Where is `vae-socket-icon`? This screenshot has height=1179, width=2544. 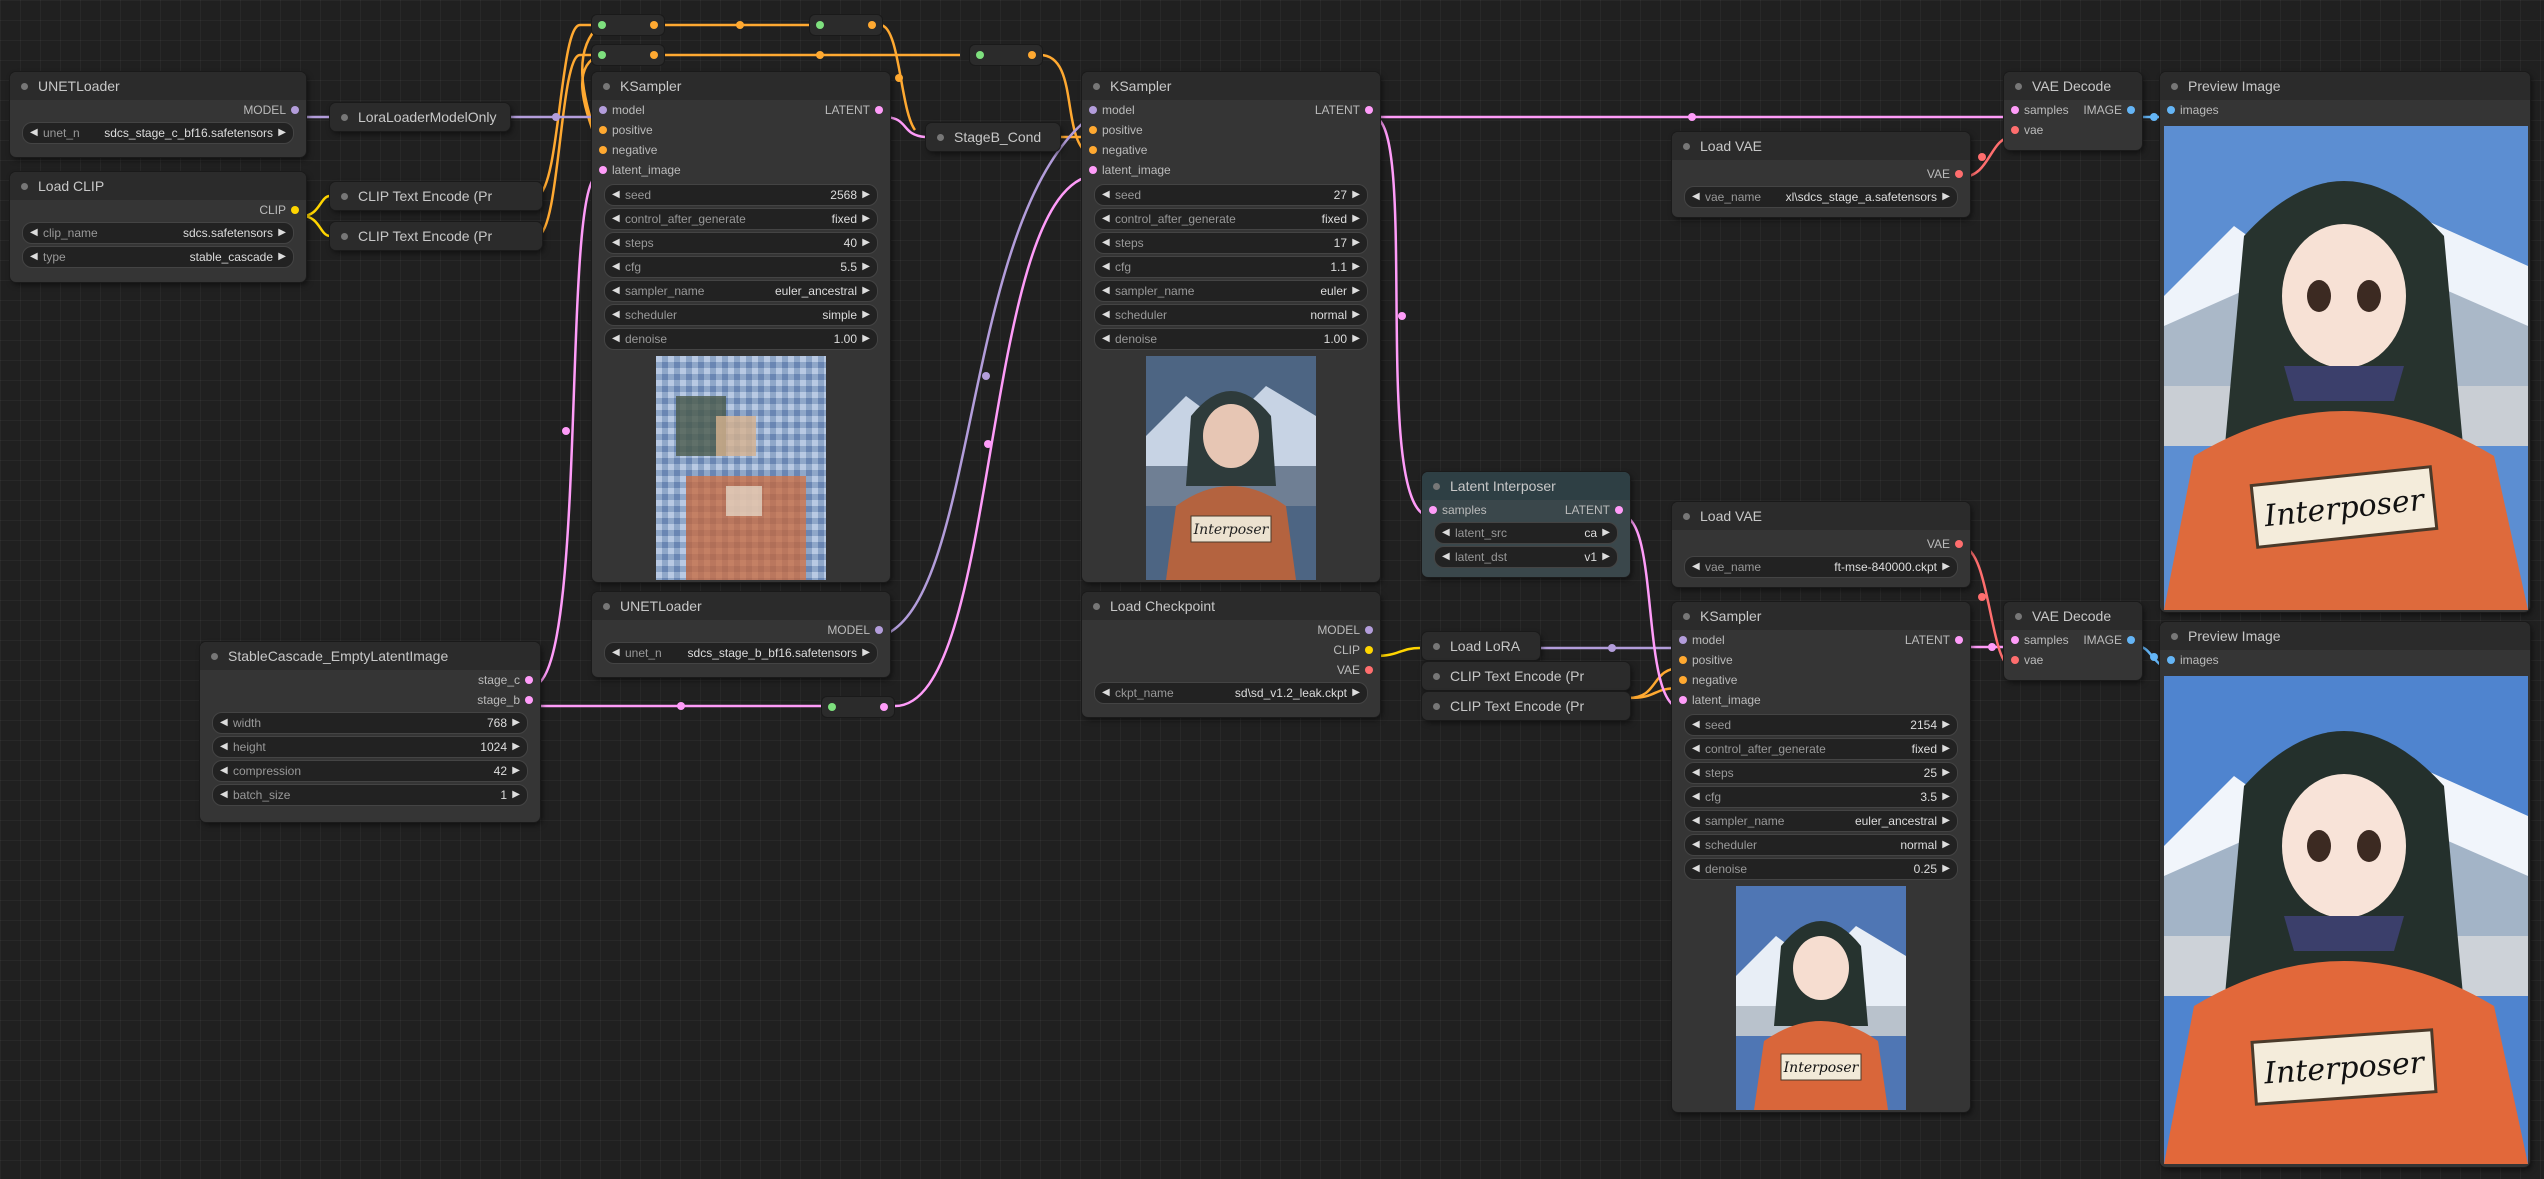
vae-socket-icon is located at coordinates (1959, 174).